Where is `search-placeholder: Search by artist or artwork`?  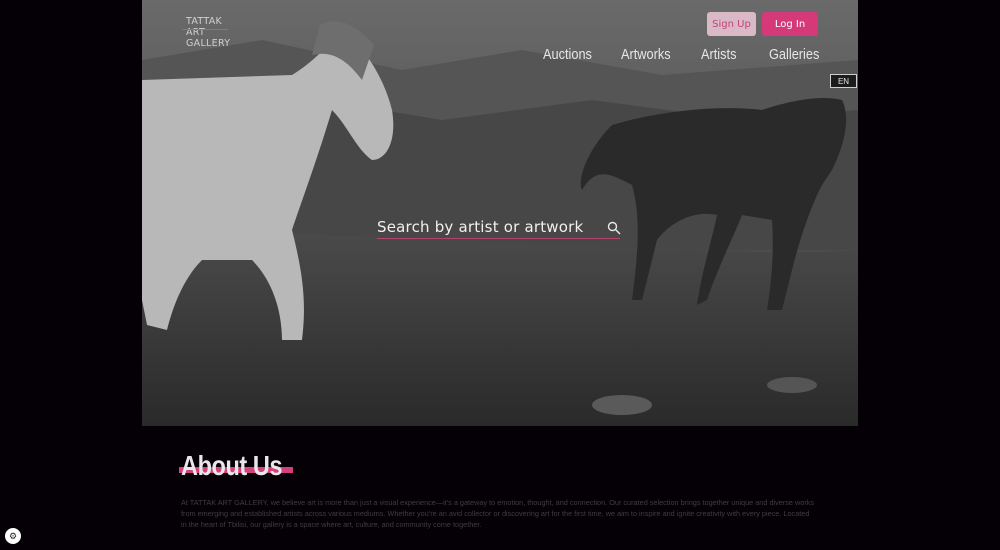
search-placeholder: Search by artist or artwork is located at coordinates (480, 227).